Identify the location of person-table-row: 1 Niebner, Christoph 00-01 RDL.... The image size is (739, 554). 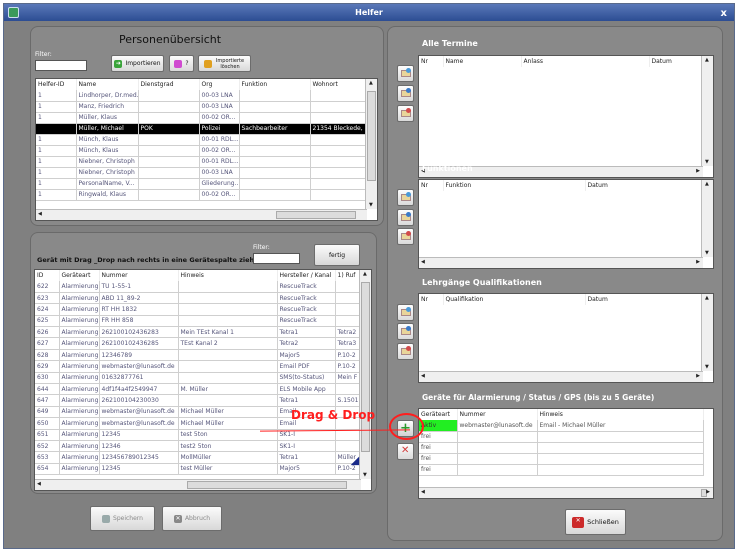
(202, 162).